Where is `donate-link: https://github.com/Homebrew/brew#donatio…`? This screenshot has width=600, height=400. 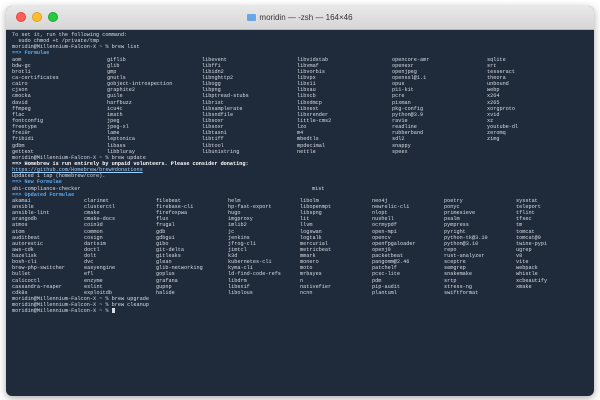
donate-link: https://github.com/Homebrew/brew#donatio… is located at coordinates (77, 170).